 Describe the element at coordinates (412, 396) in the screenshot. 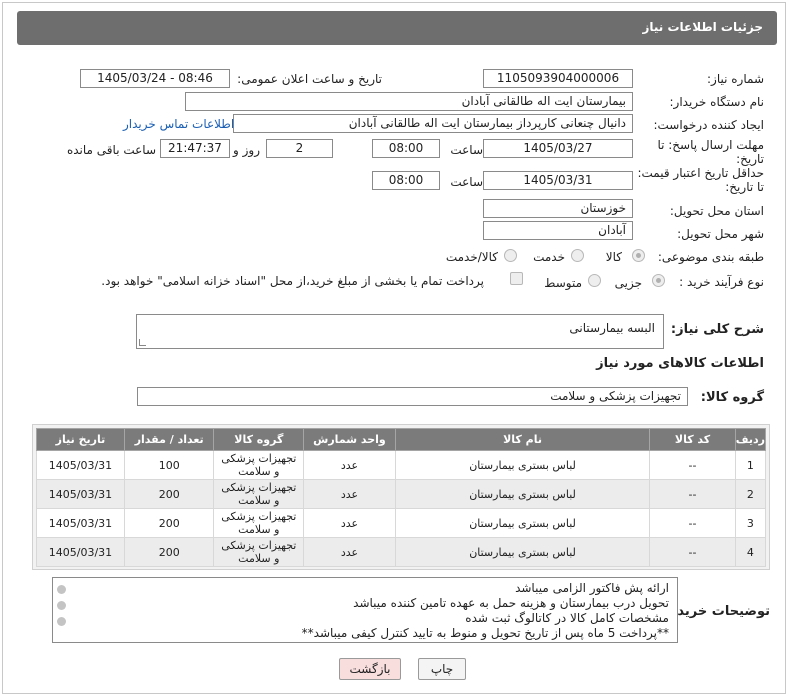

I see `goods-group-field: تجهیزات پزشکی و سلامت` at that location.